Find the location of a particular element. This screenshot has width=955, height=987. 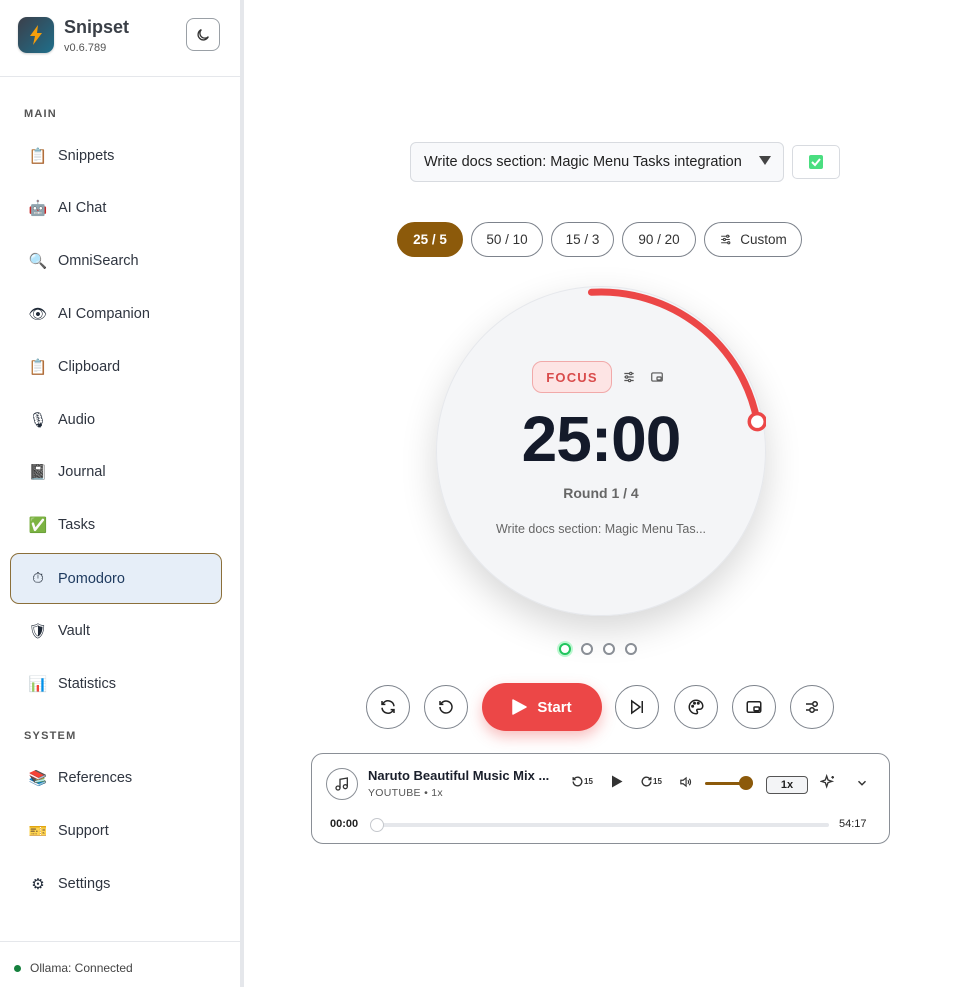

sidebar-item-support: 🎫 Support is located at coordinates (116, 830).